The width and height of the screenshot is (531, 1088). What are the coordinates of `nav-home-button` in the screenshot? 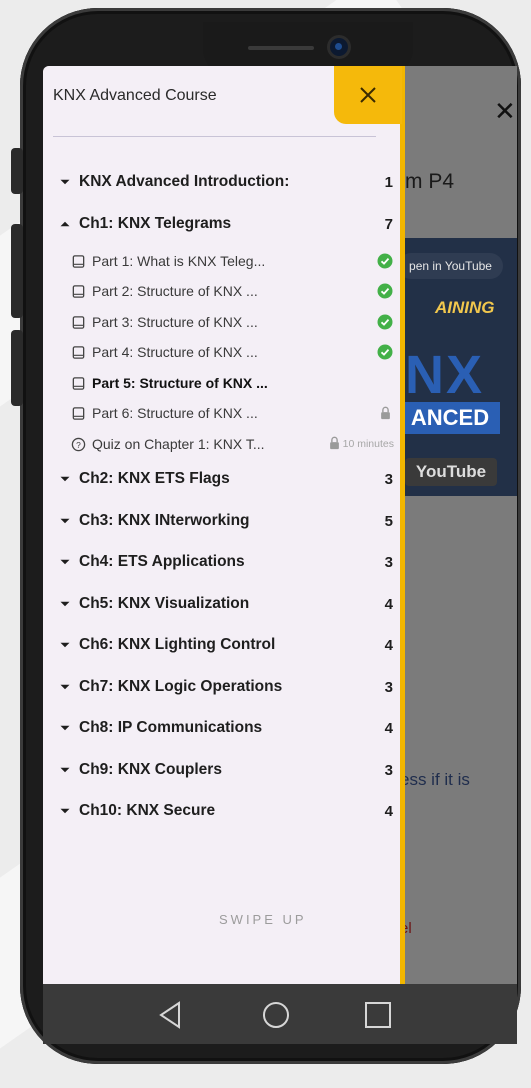 It's located at (276, 1015).